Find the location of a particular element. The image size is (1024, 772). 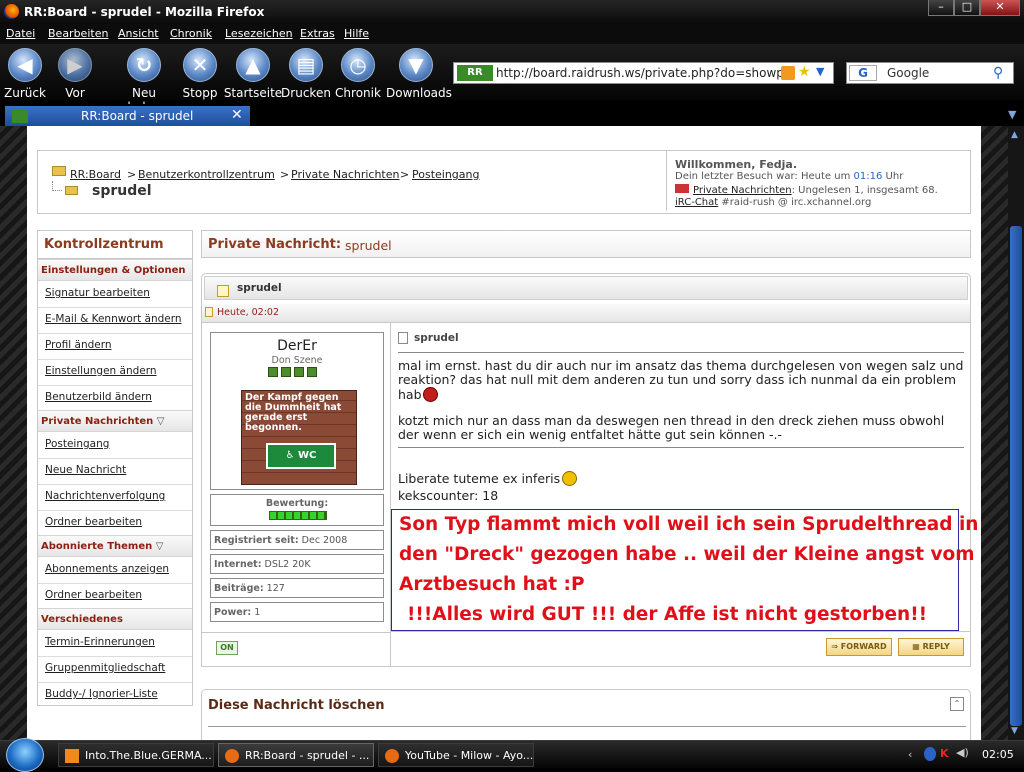

rss-feed-icon is located at coordinates (788, 73).